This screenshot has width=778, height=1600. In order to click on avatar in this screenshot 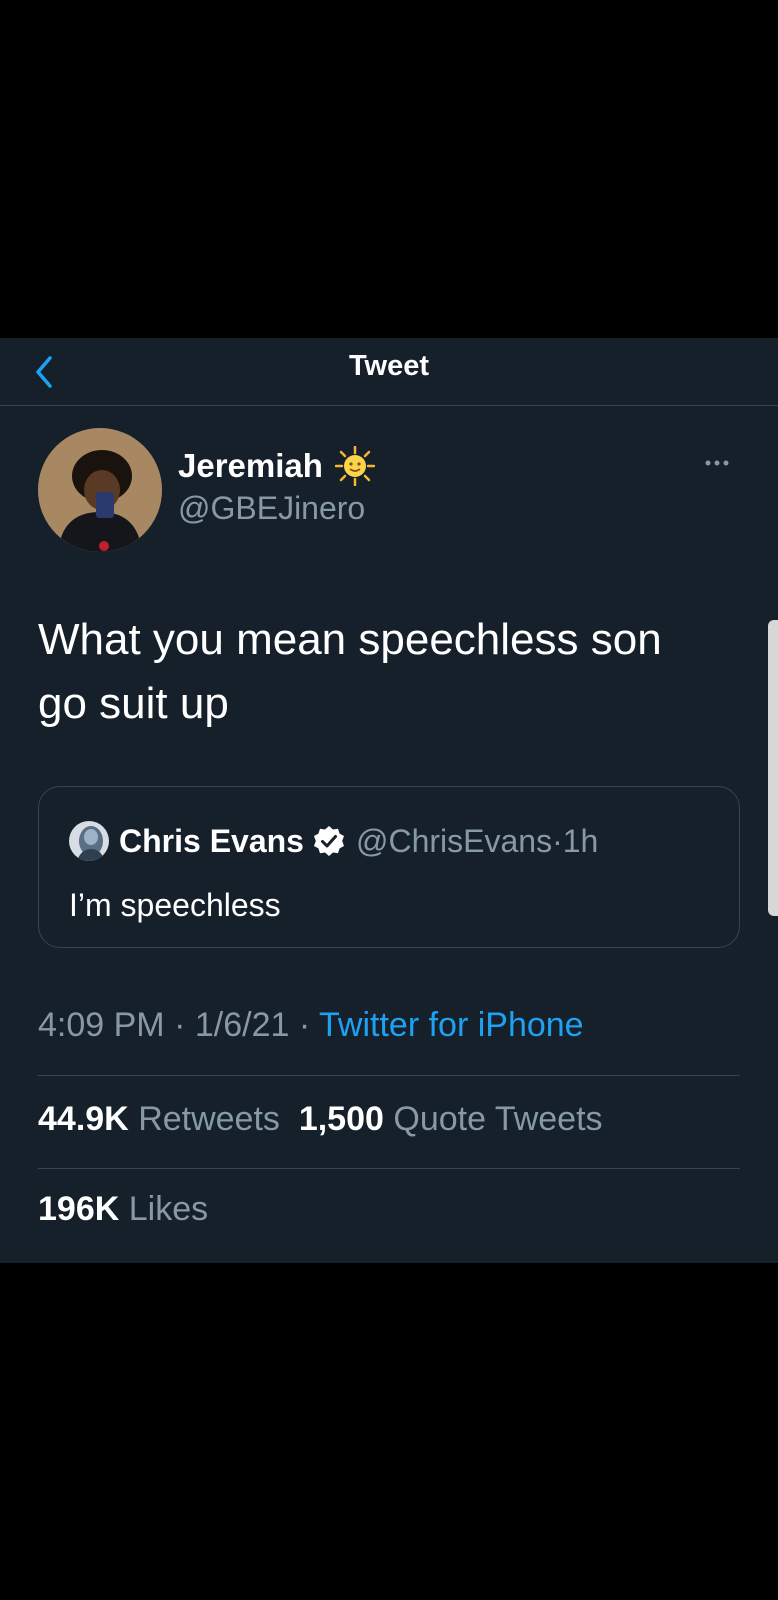, I will do `click(100, 490)`.